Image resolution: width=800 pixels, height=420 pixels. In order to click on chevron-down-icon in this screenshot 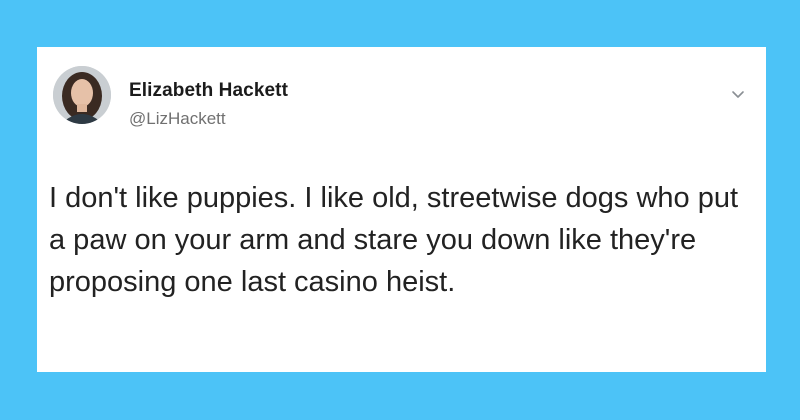, I will do `click(738, 94)`.